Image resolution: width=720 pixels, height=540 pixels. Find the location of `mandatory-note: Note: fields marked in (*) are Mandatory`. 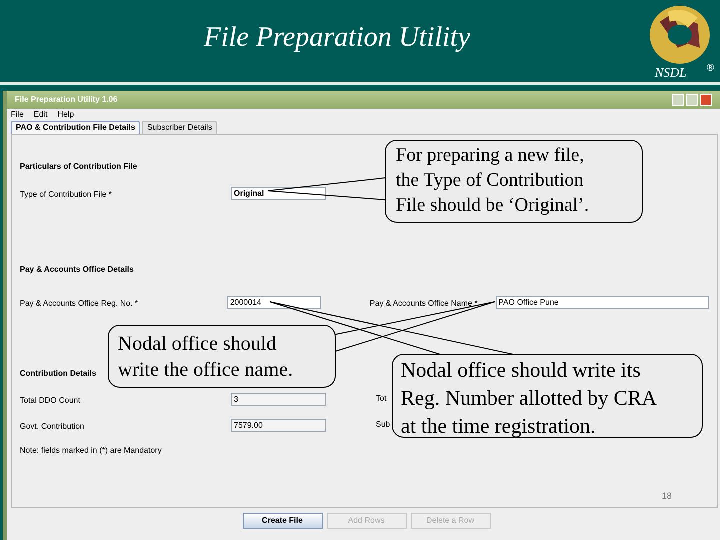

mandatory-note: Note: fields marked in (*) are Mandatory is located at coordinates (91, 451).